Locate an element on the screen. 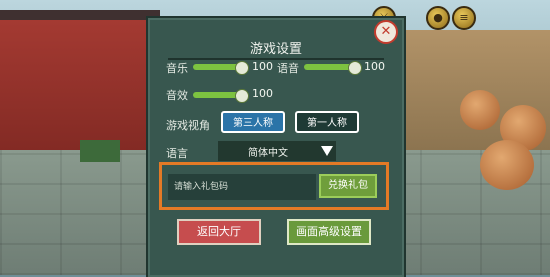  view-label: 游戏视角 is located at coordinates (188, 125).